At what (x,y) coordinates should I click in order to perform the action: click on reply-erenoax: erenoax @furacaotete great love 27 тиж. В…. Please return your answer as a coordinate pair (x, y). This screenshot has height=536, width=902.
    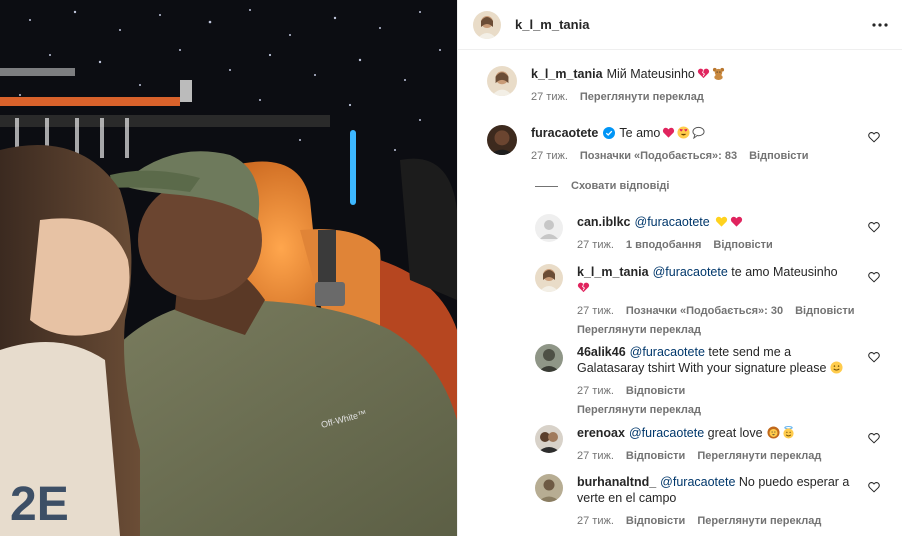
    Looking at the image, I should click on (678, 444).